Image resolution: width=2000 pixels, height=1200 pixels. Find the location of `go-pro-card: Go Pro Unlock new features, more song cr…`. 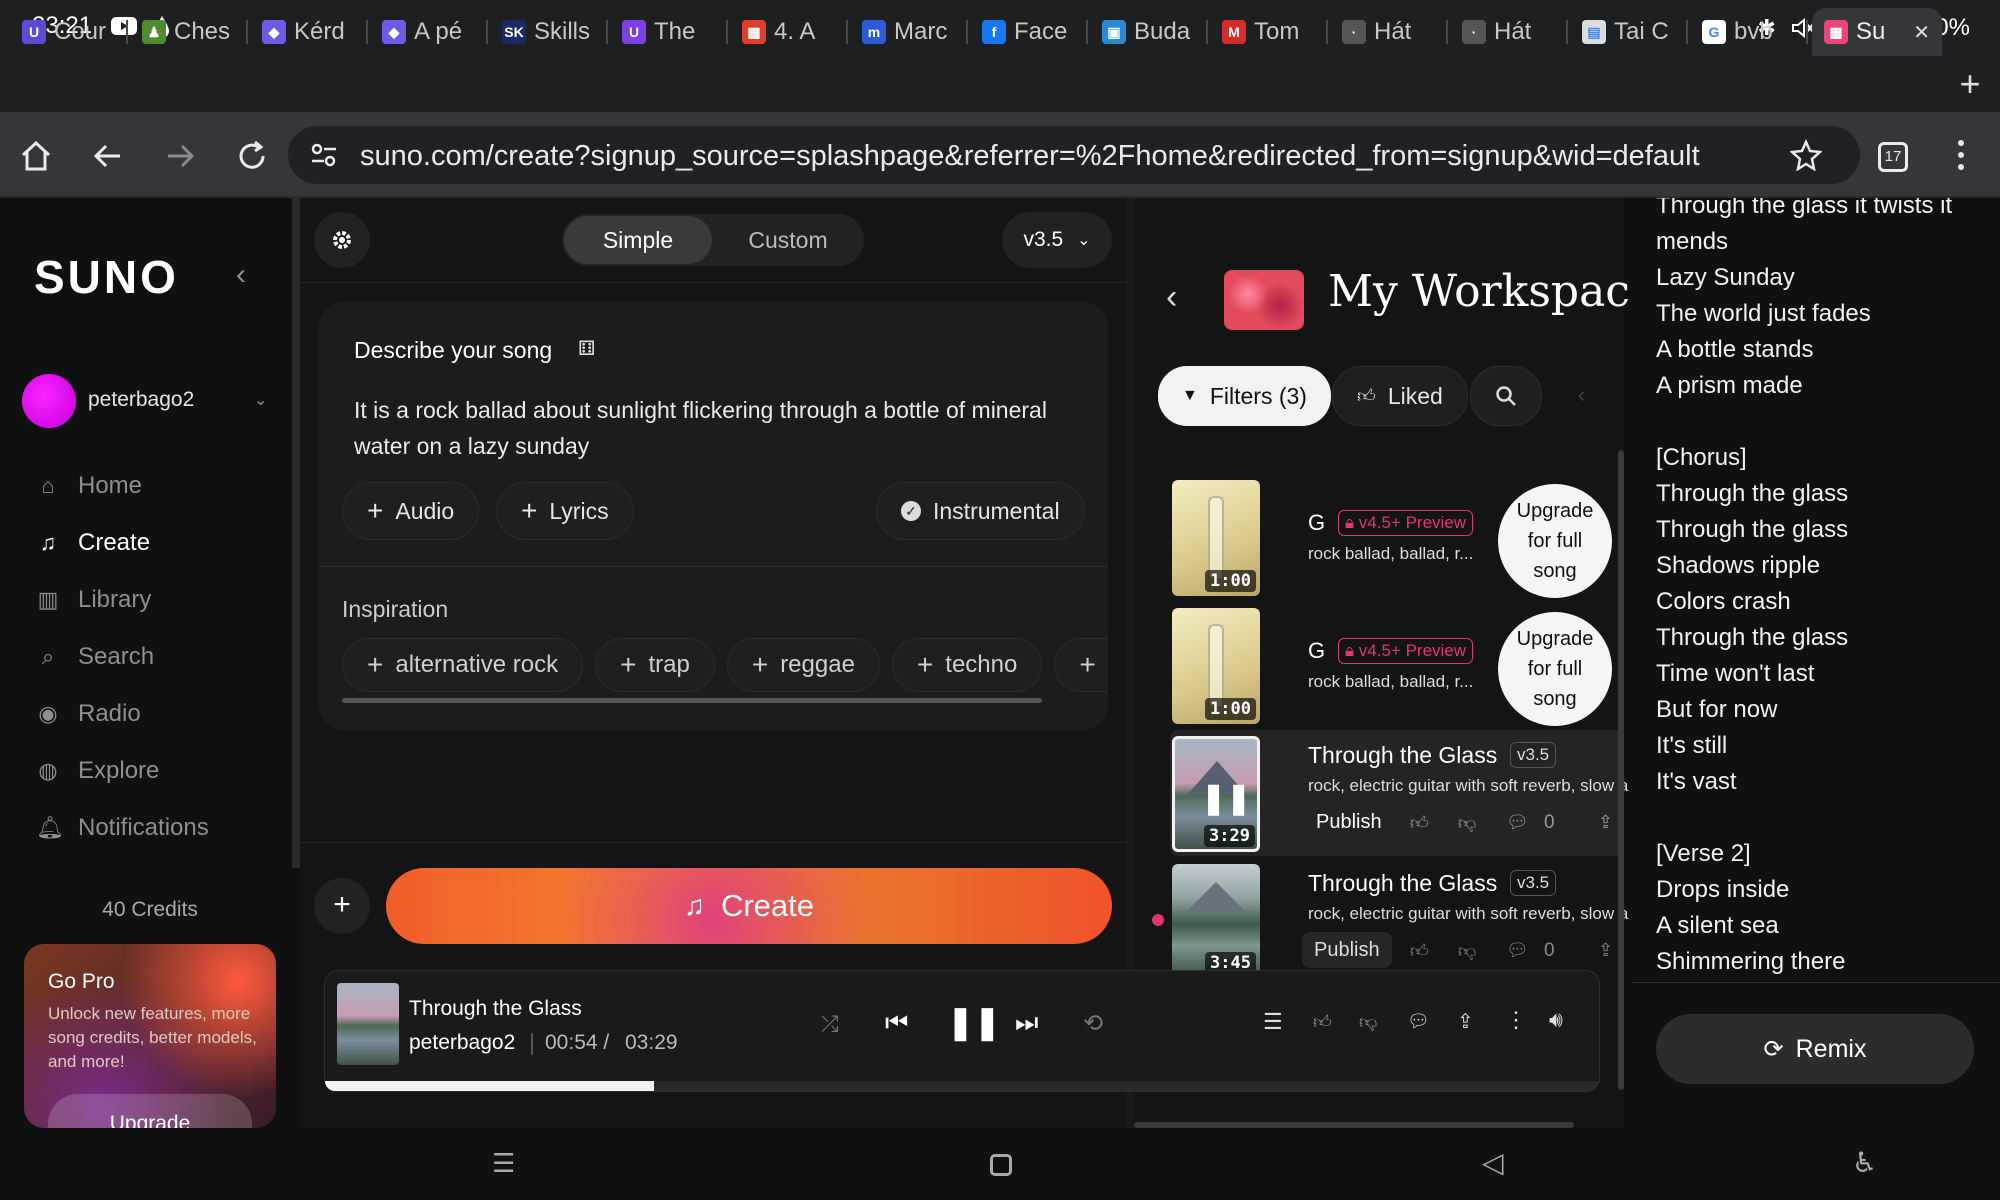

go-pro-card: Go Pro Unlock new features, more song cr… is located at coordinates (150, 1036).